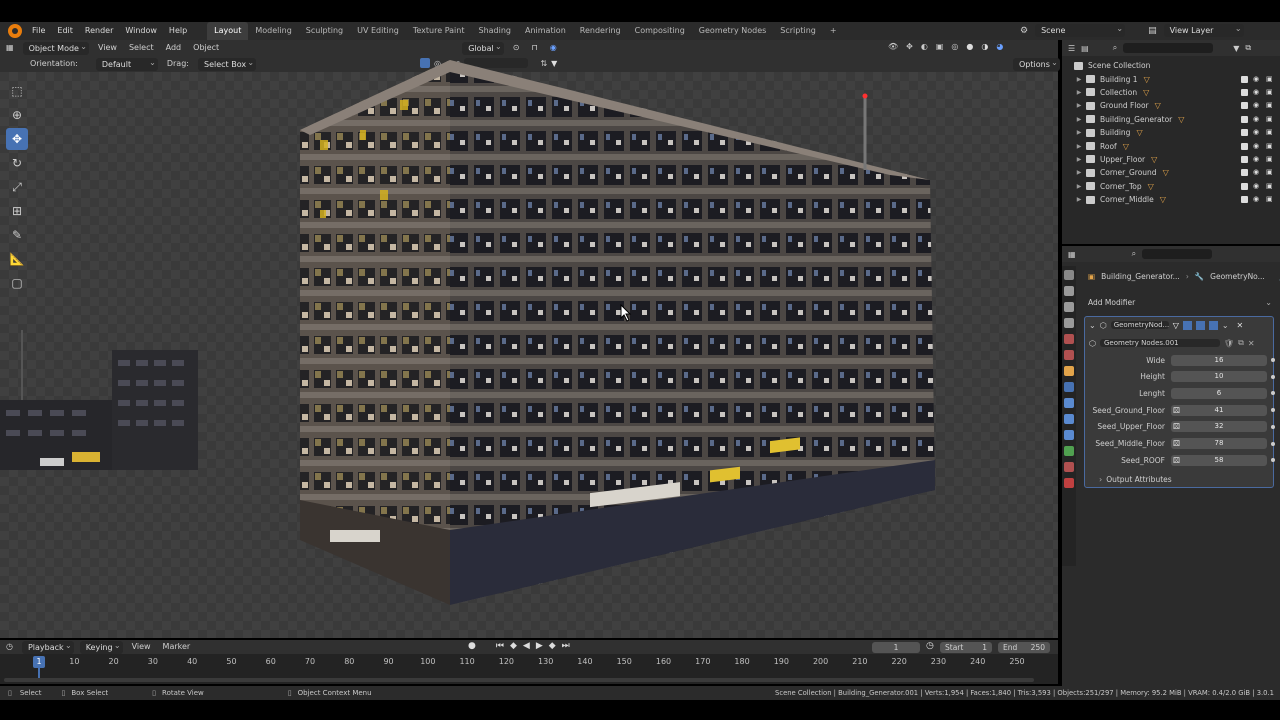 The width and height of the screenshot is (1280, 720). I want to click on modifier-input-value: 10, so click(1219, 377).